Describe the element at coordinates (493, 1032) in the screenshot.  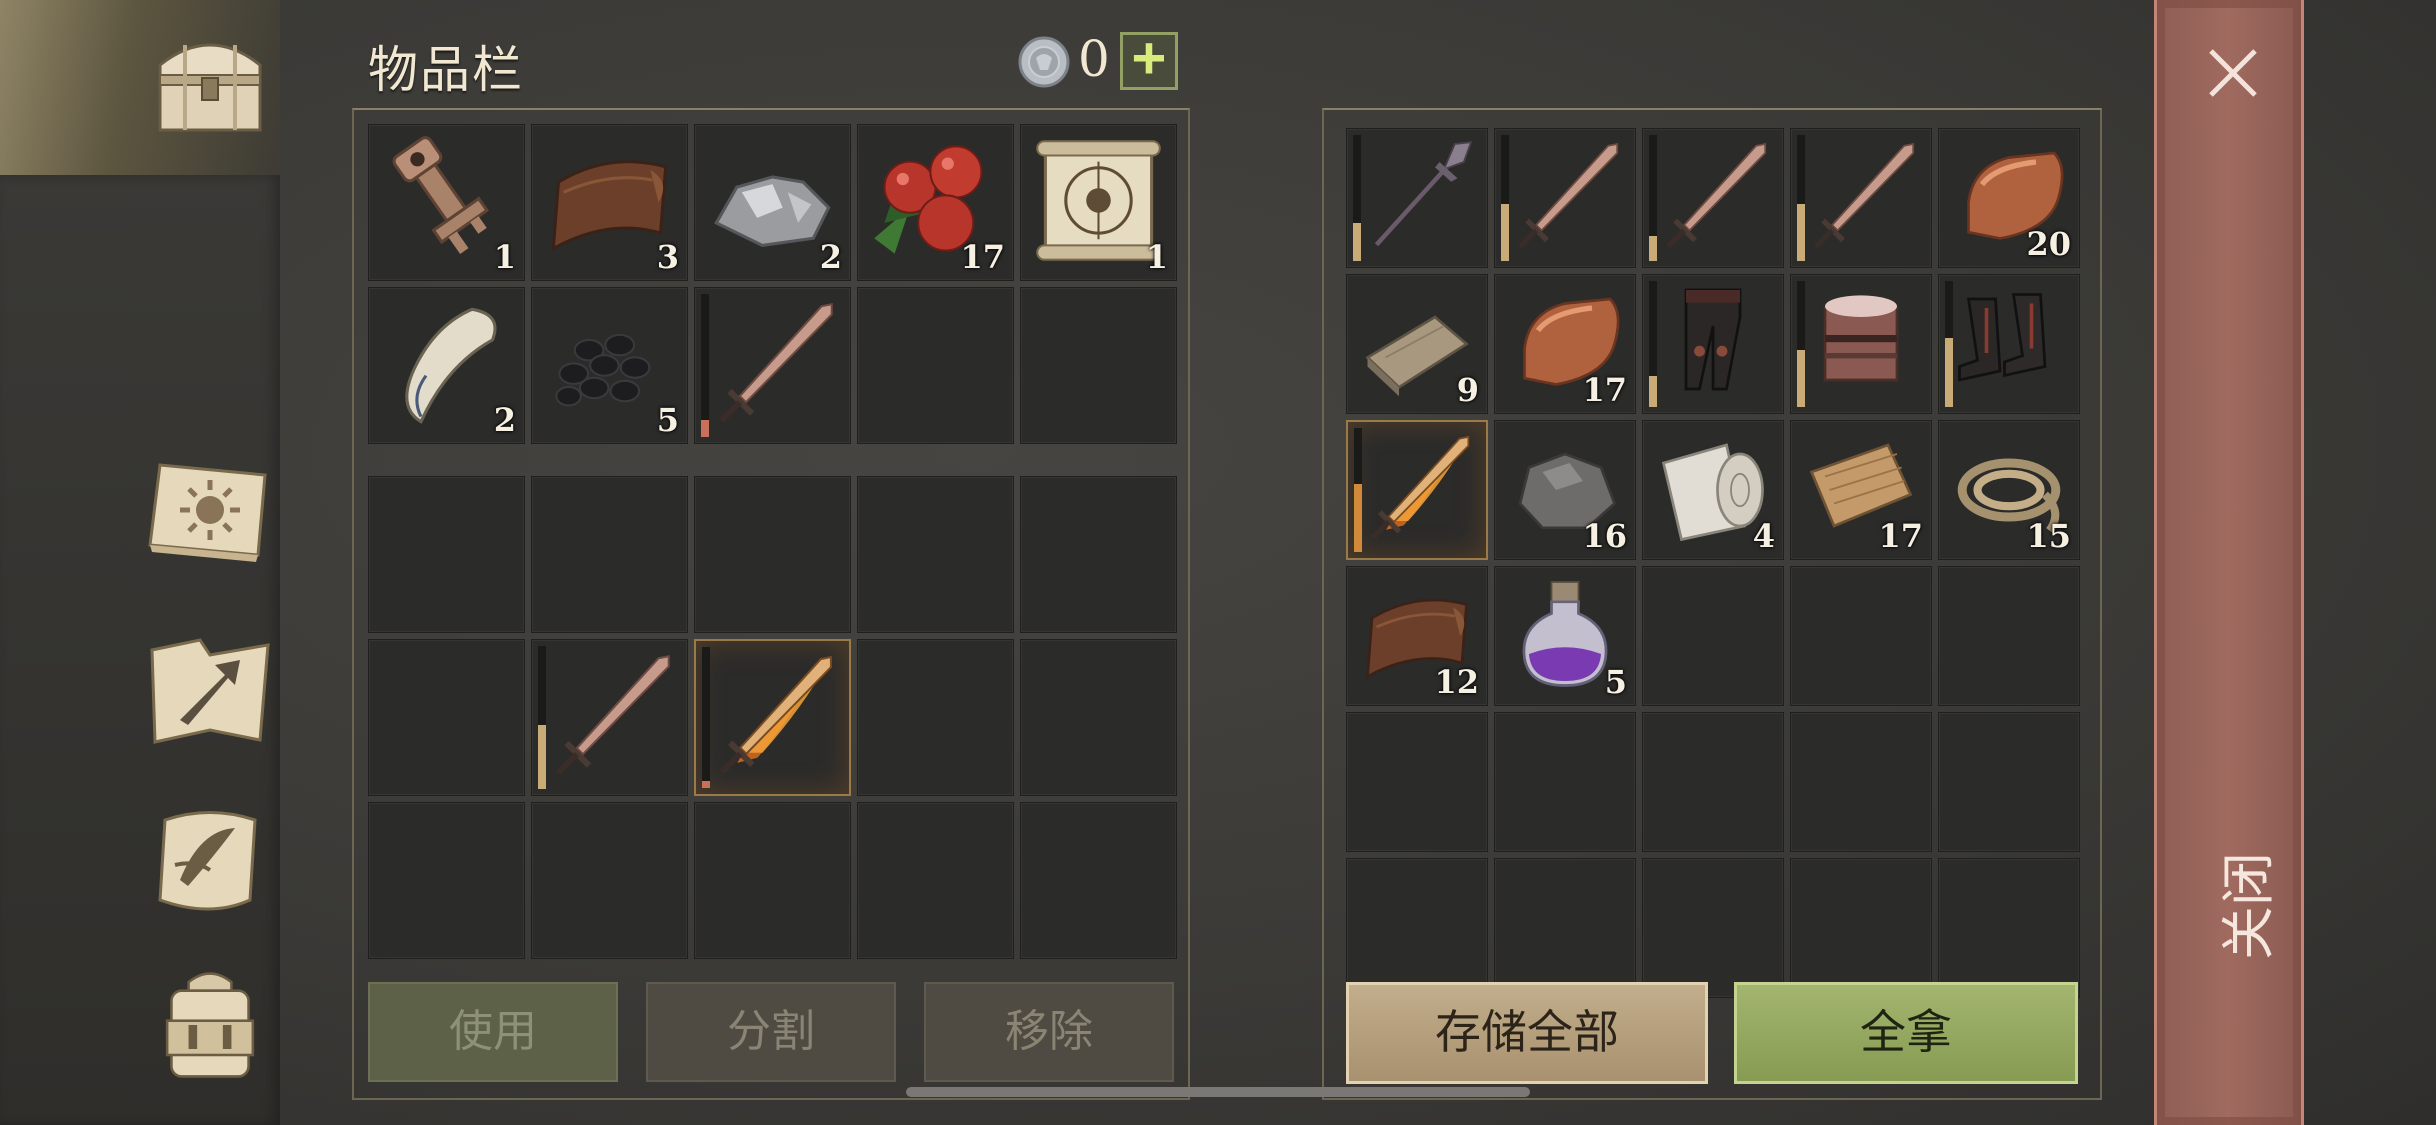
I see `use-button: 使用` at that location.